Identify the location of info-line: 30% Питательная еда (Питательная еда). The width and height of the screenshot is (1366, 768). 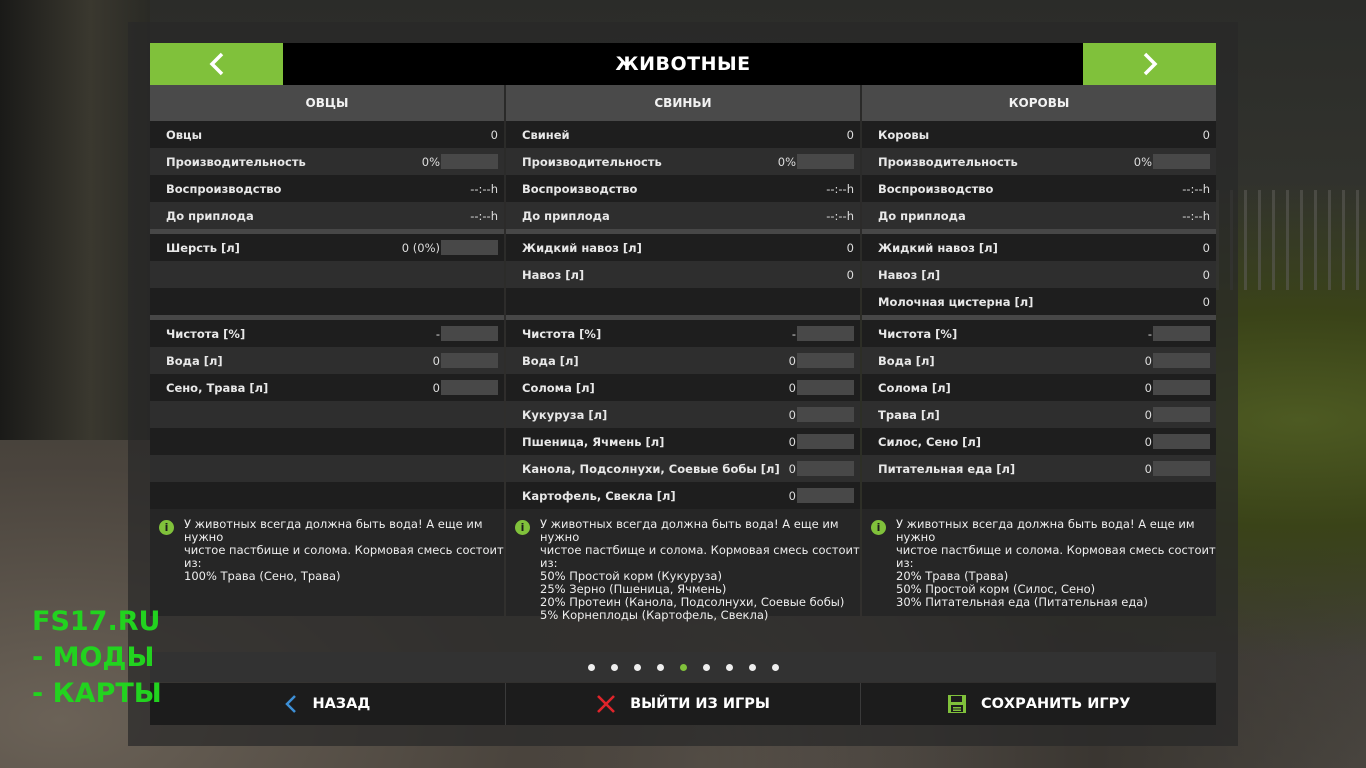
(1022, 602).